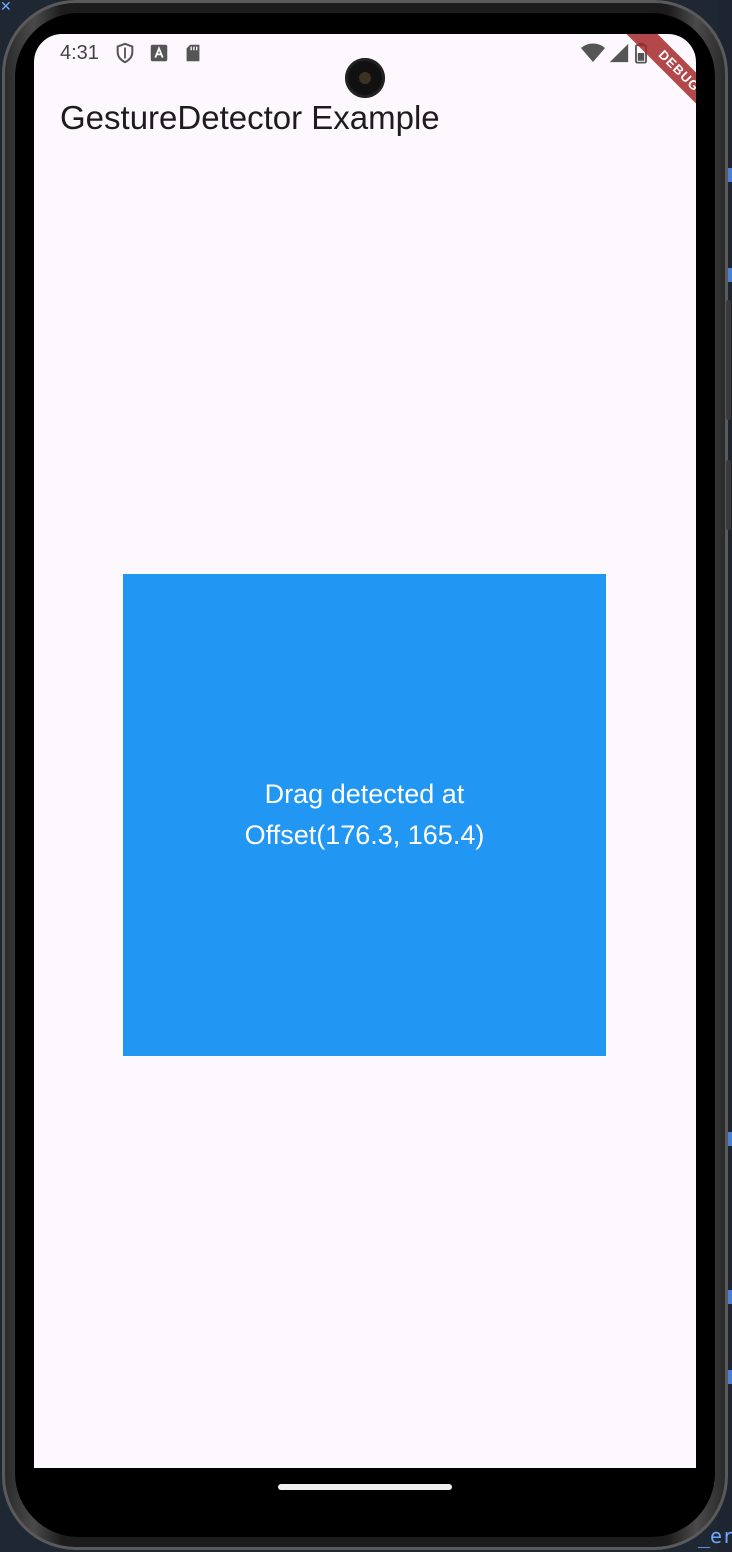 This screenshot has height=1552, width=732. I want to click on text-a-icon, so click(159, 53).